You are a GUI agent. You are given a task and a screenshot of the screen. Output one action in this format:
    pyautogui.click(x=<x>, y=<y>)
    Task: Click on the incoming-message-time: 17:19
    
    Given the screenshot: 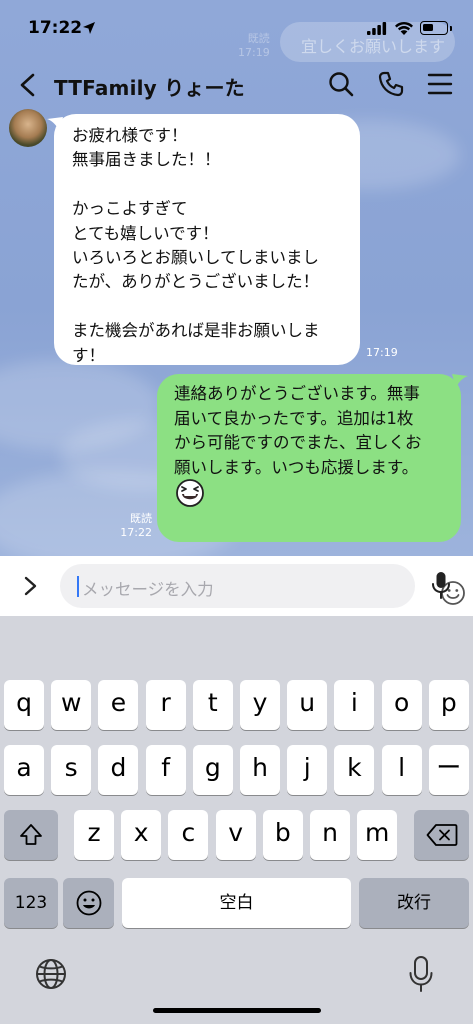 What is the action you would take?
    pyautogui.click(x=382, y=352)
    